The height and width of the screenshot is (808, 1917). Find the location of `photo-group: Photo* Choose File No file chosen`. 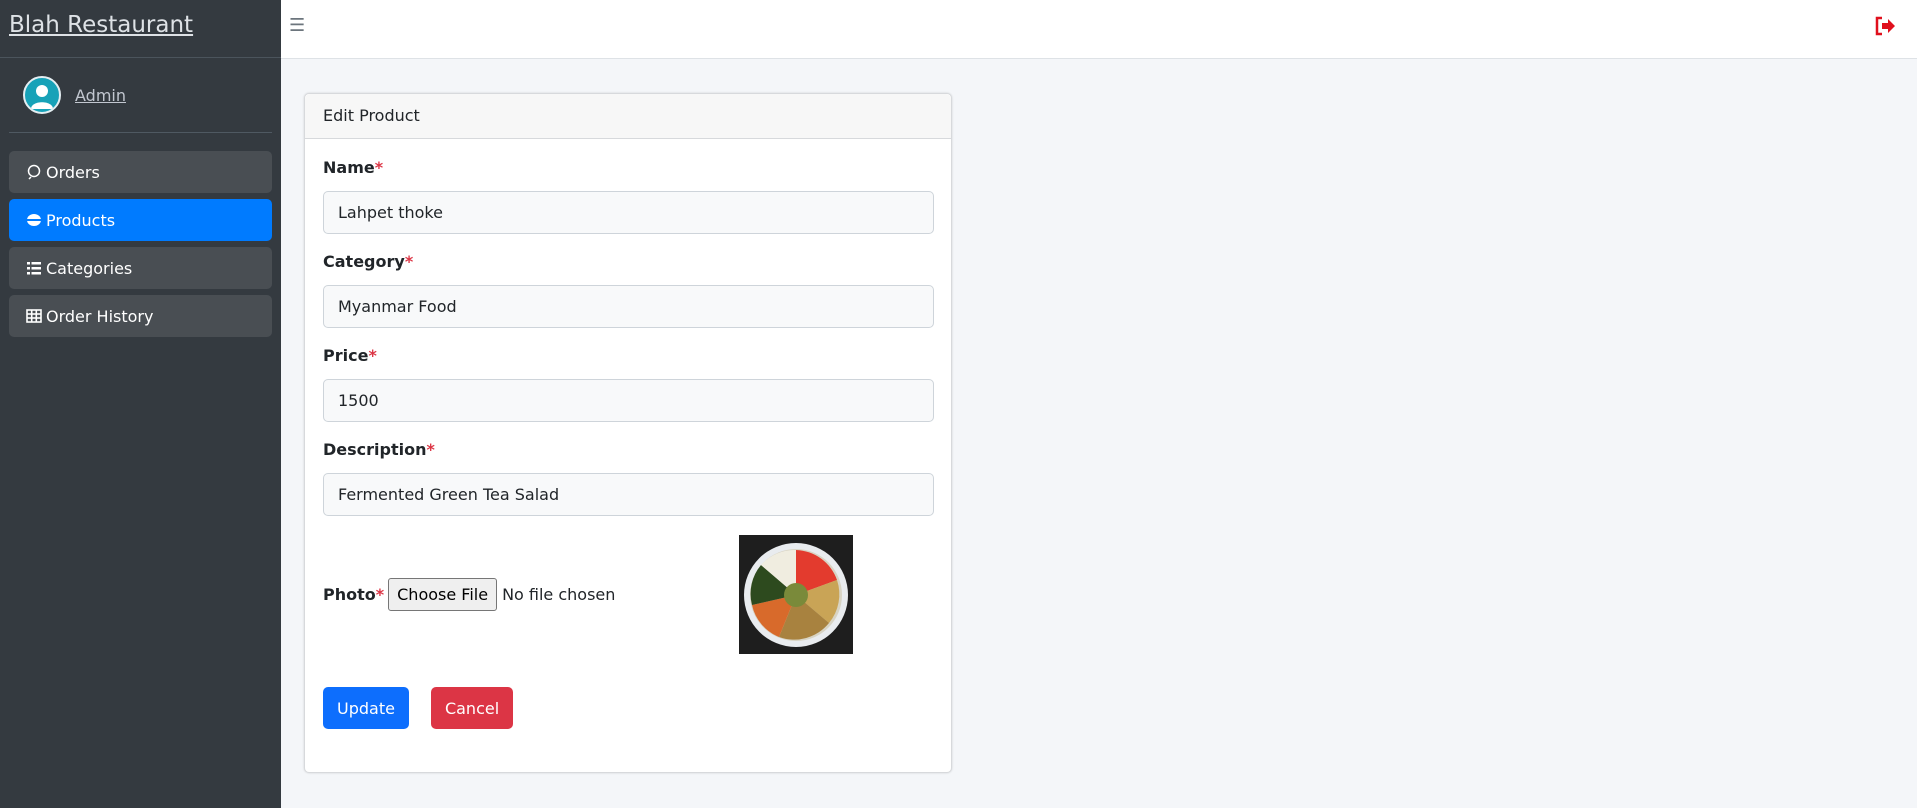

photo-group: Photo* Choose File No file chosen is located at coordinates (628, 594).